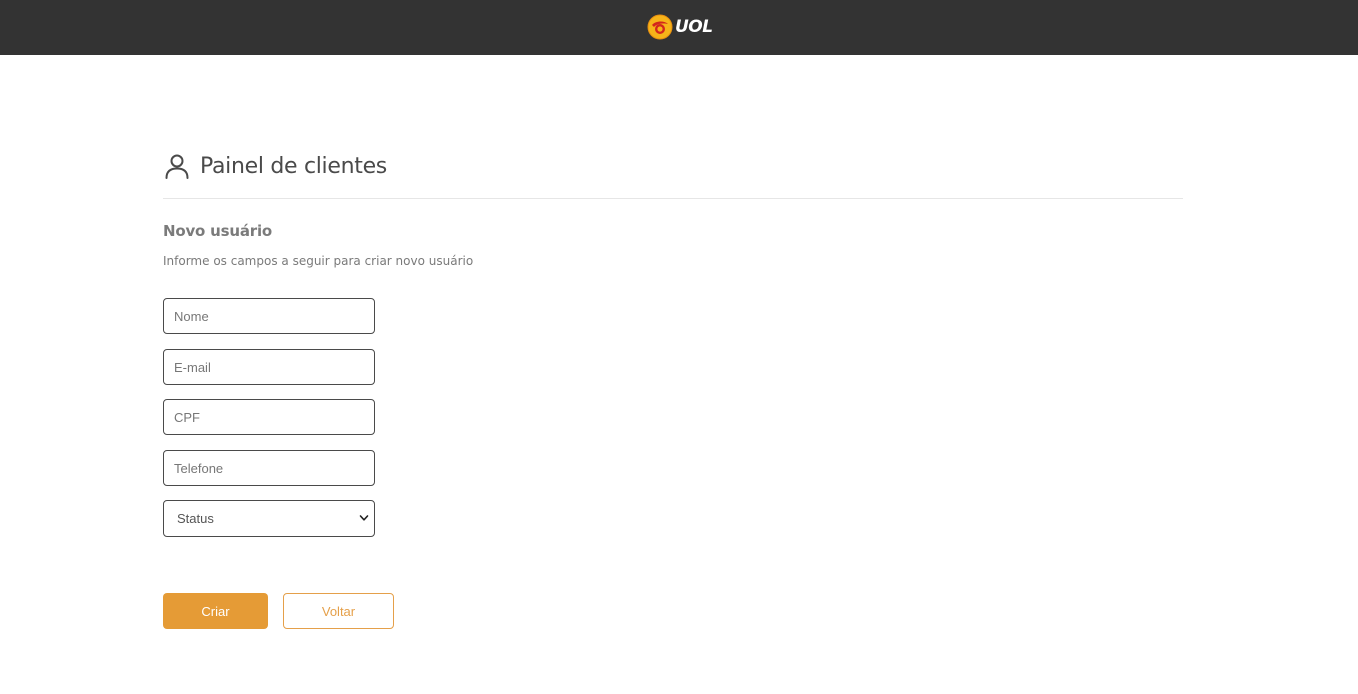 Image resolution: width=1358 pixels, height=694 pixels. I want to click on uol-logo: UOL, so click(680, 27).